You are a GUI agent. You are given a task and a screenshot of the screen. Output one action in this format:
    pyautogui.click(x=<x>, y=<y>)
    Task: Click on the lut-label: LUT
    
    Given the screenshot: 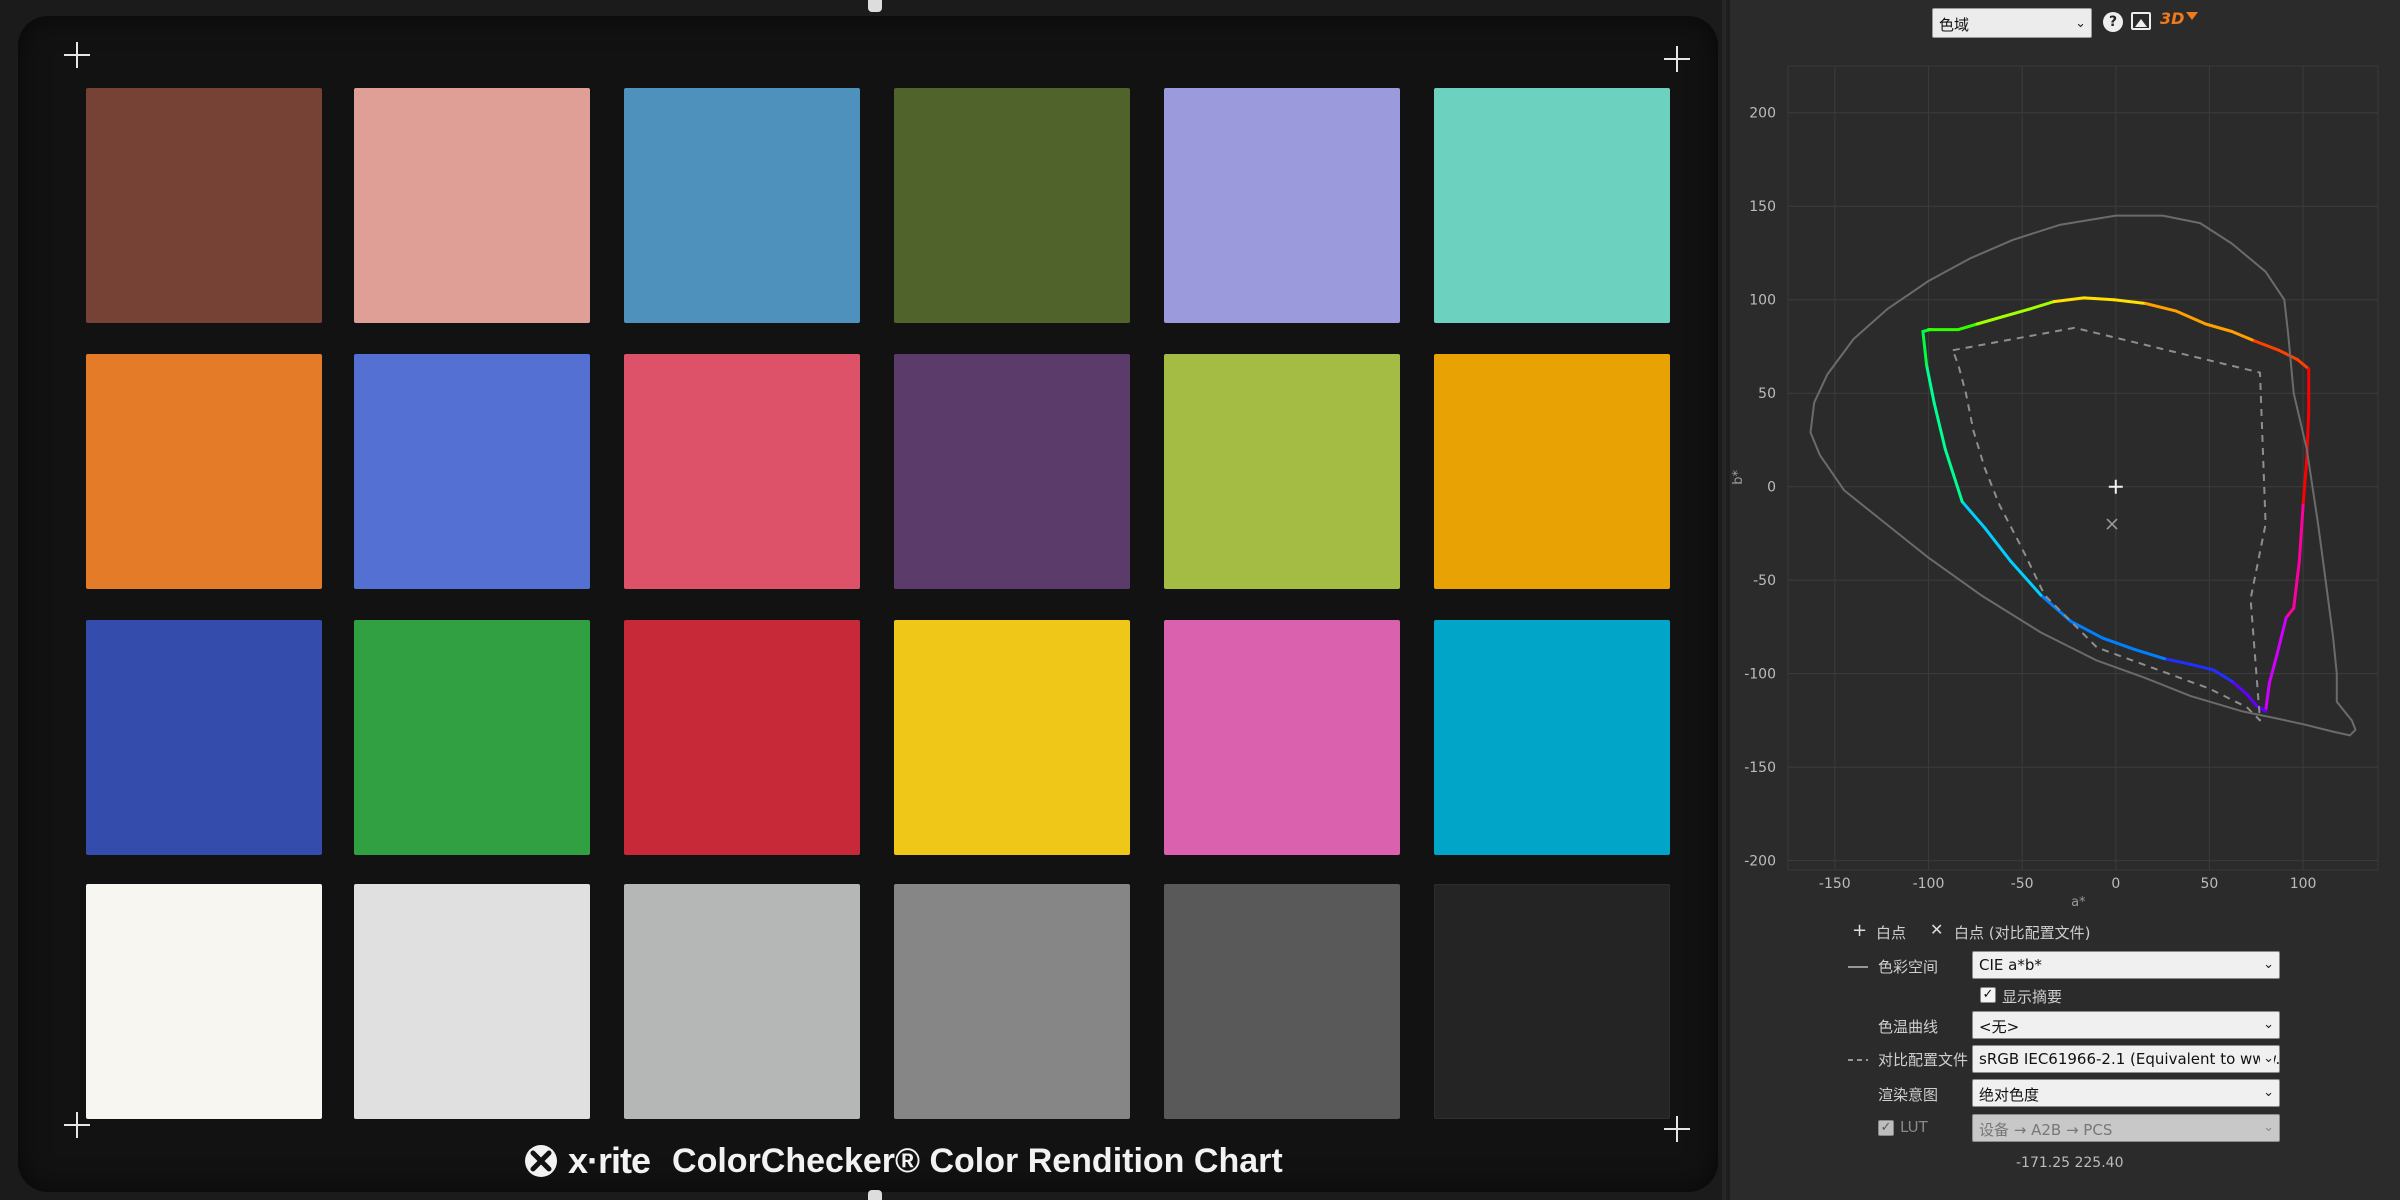 What is the action you would take?
    pyautogui.click(x=1914, y=1127)
    